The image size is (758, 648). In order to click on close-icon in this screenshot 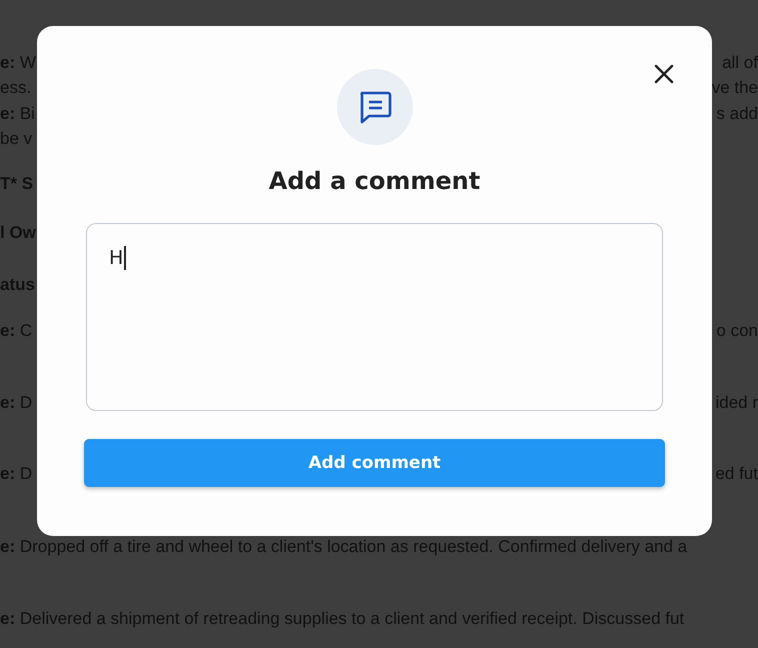, I will do `click(664, 74)`.